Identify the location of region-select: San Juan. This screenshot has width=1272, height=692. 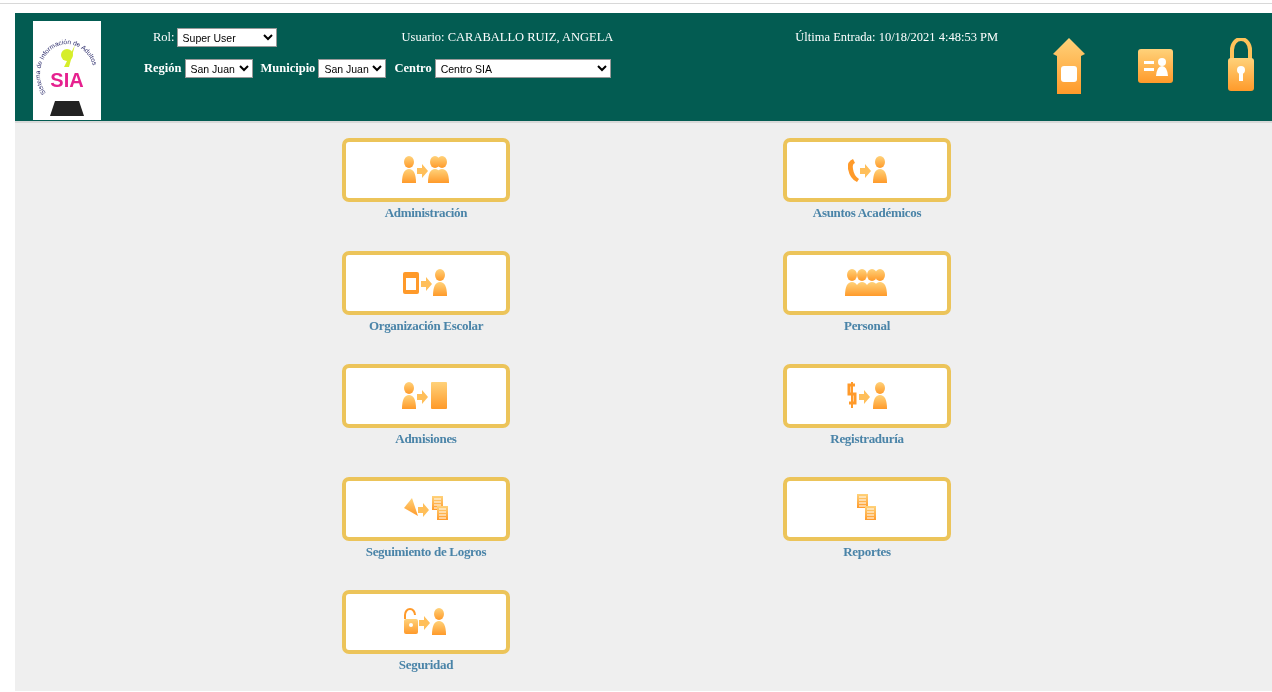
(218, 68).